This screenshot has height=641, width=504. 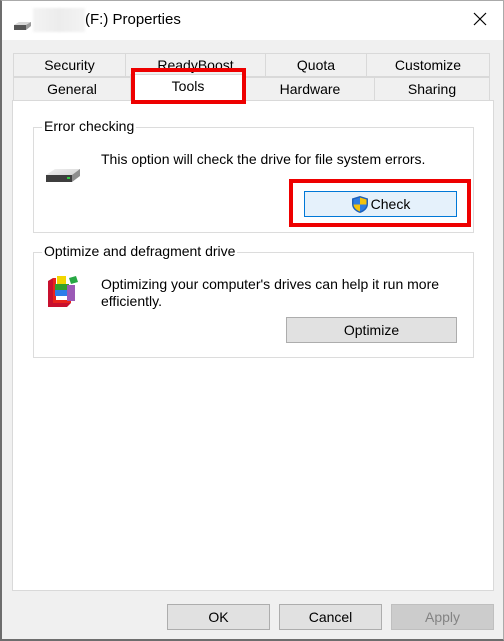 What do you see at coordinates (218, 617) in the screenshot?
I see `ok-button: OK` at bounding box center [218, 617].